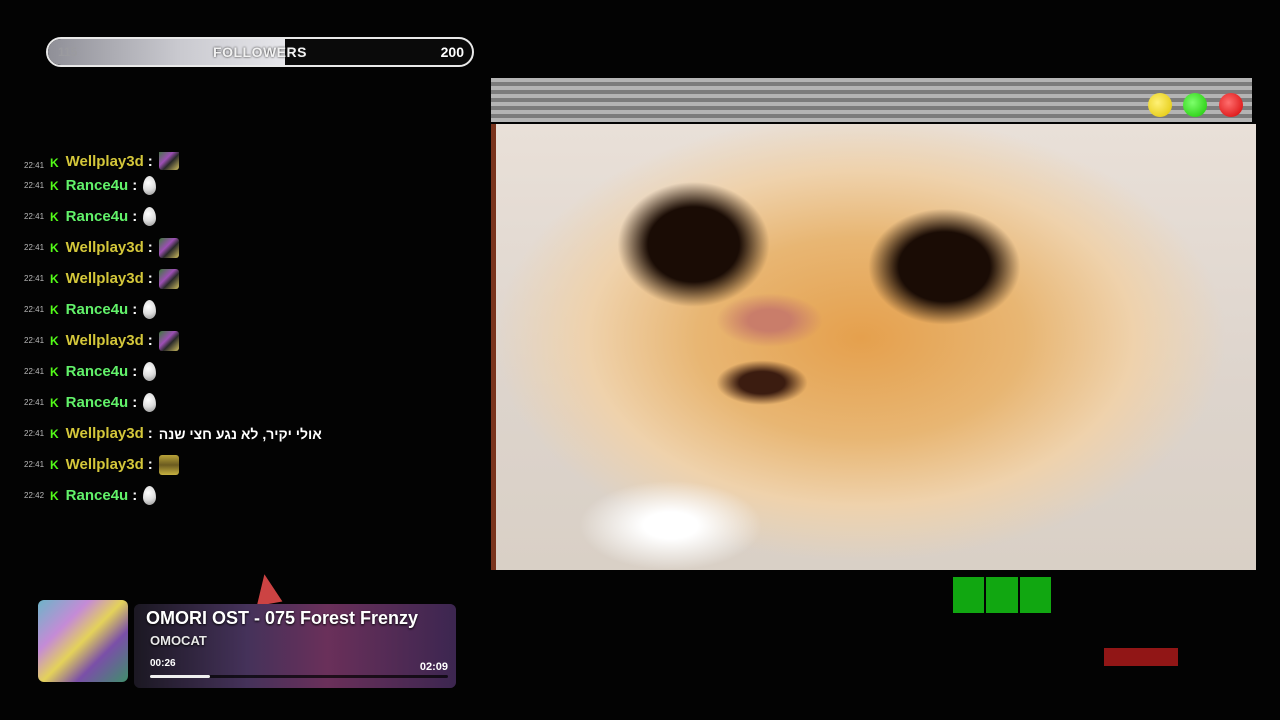 The image size is (1280, 720). I want to click on chat-timestamp: 22:42, so click(34, 495).